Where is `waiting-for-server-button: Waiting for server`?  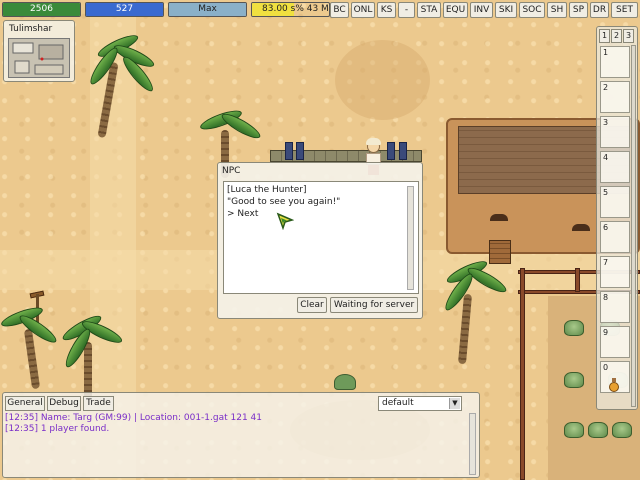 waiting-for-server-button: Waiting for server is located at coordinates (374, 305).